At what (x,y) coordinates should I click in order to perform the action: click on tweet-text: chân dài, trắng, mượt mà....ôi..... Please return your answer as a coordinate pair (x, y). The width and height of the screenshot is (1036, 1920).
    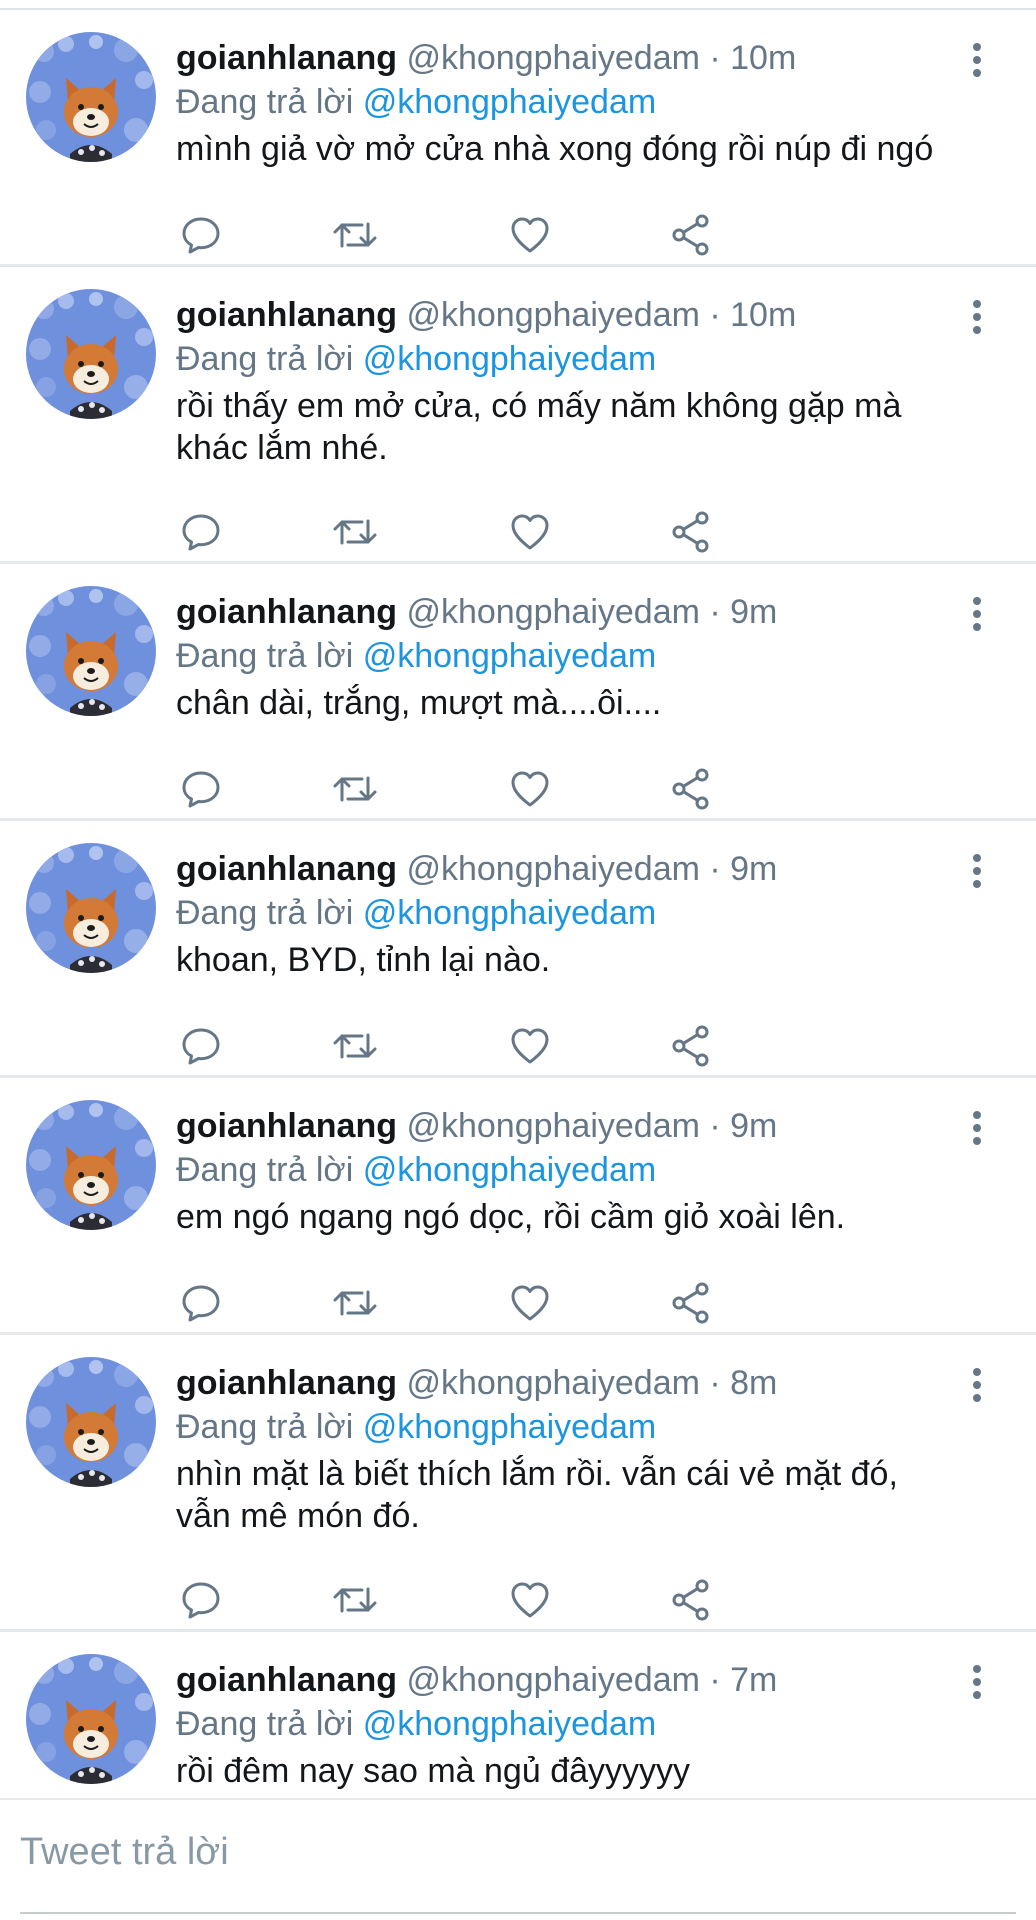
    Looking at the image, I should click on (419, 703).